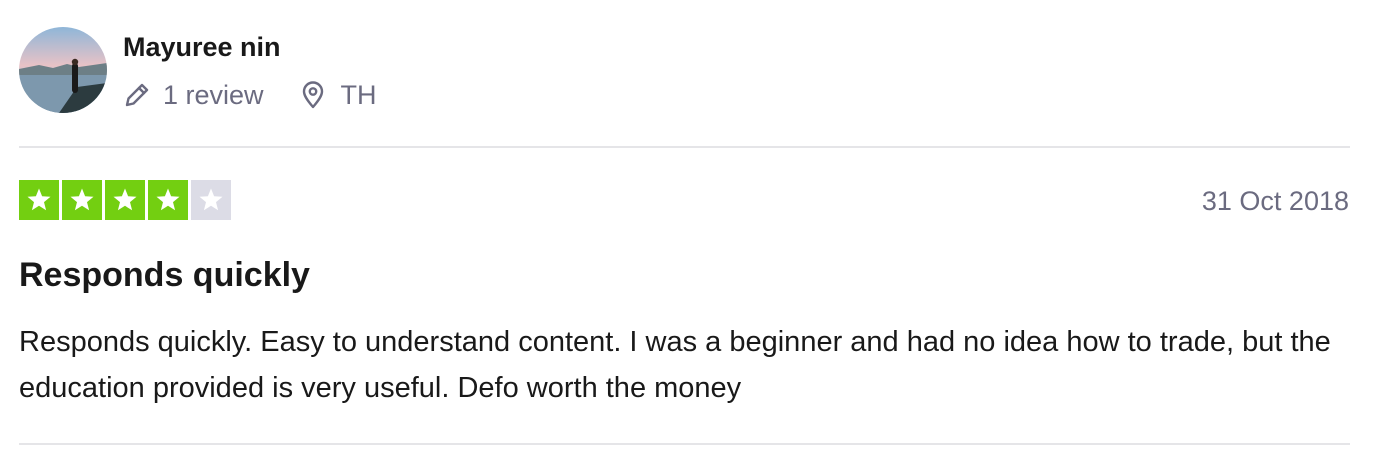  What do you see at coordinates (164, 275) in the screenshot?
I see `review-title: Responds quickly` at bounding box center [164, 275].